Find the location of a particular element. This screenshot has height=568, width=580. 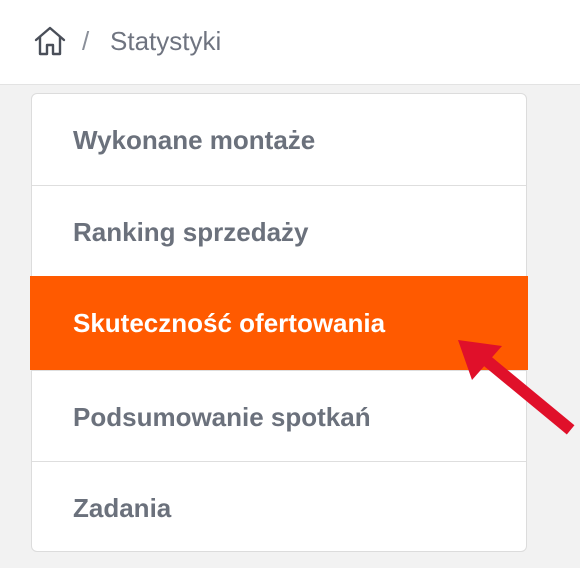

menu-item-zadania: Zadania is located at coordinates (279, 507).